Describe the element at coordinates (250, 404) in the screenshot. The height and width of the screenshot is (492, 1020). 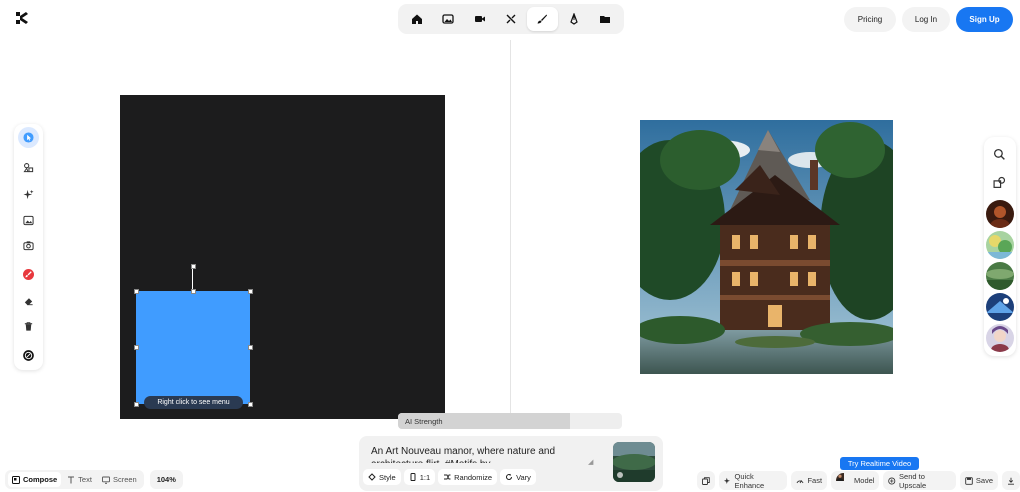
I see `resize-handle-bottom-right` at that location.